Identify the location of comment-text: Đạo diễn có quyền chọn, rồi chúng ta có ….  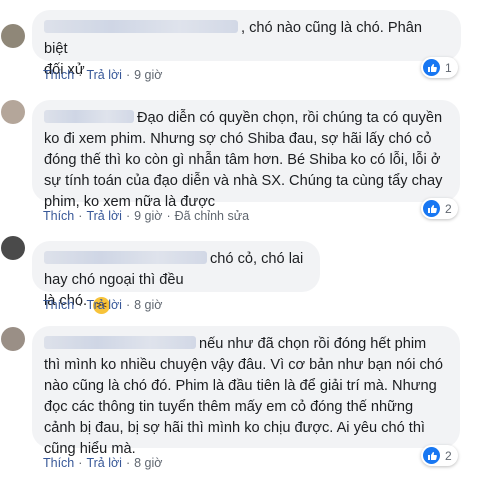
(290, 118).